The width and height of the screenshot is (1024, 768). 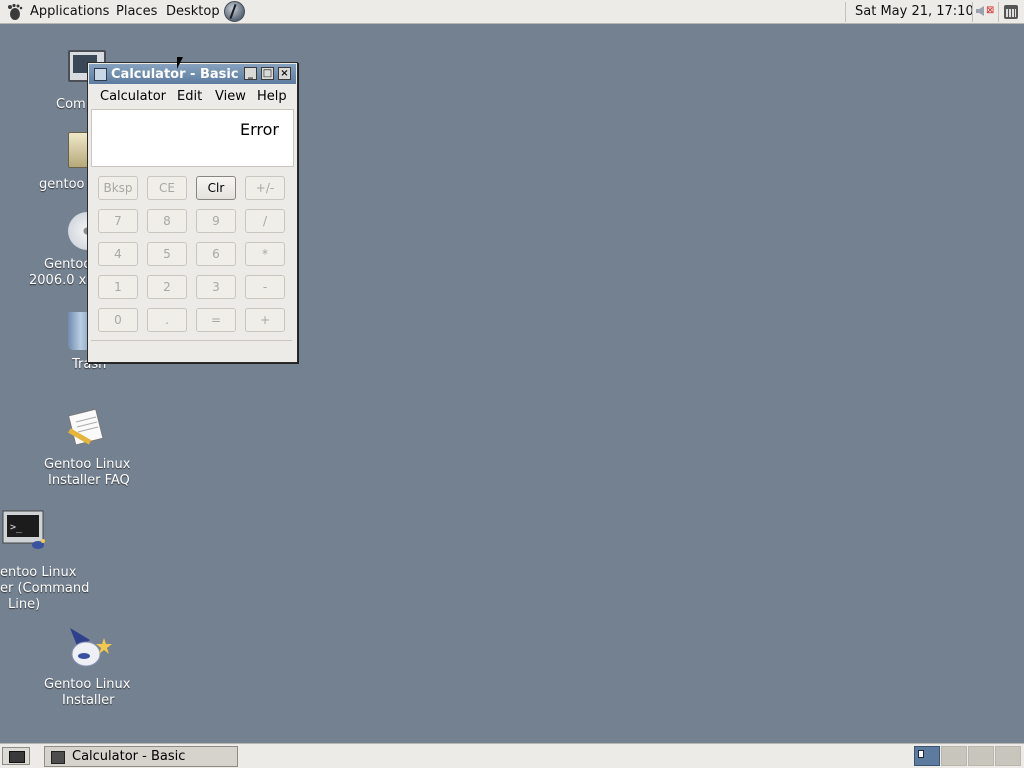 I want to click on key-clr-button: Clr, so click(x=216, y=188).